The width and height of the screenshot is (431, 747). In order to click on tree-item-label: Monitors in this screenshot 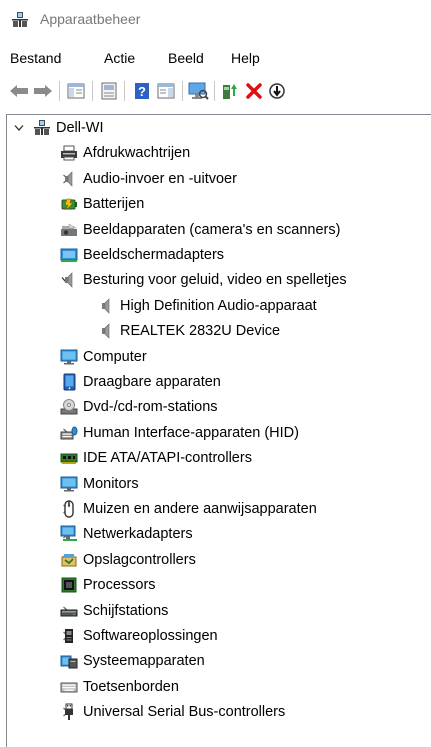, I will do `click(111, 483)`.